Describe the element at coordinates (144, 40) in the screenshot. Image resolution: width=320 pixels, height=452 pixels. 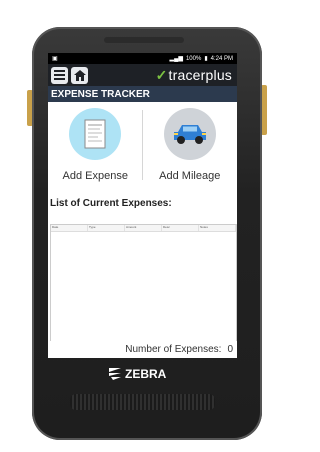
I see `device-earpiece` at that location.